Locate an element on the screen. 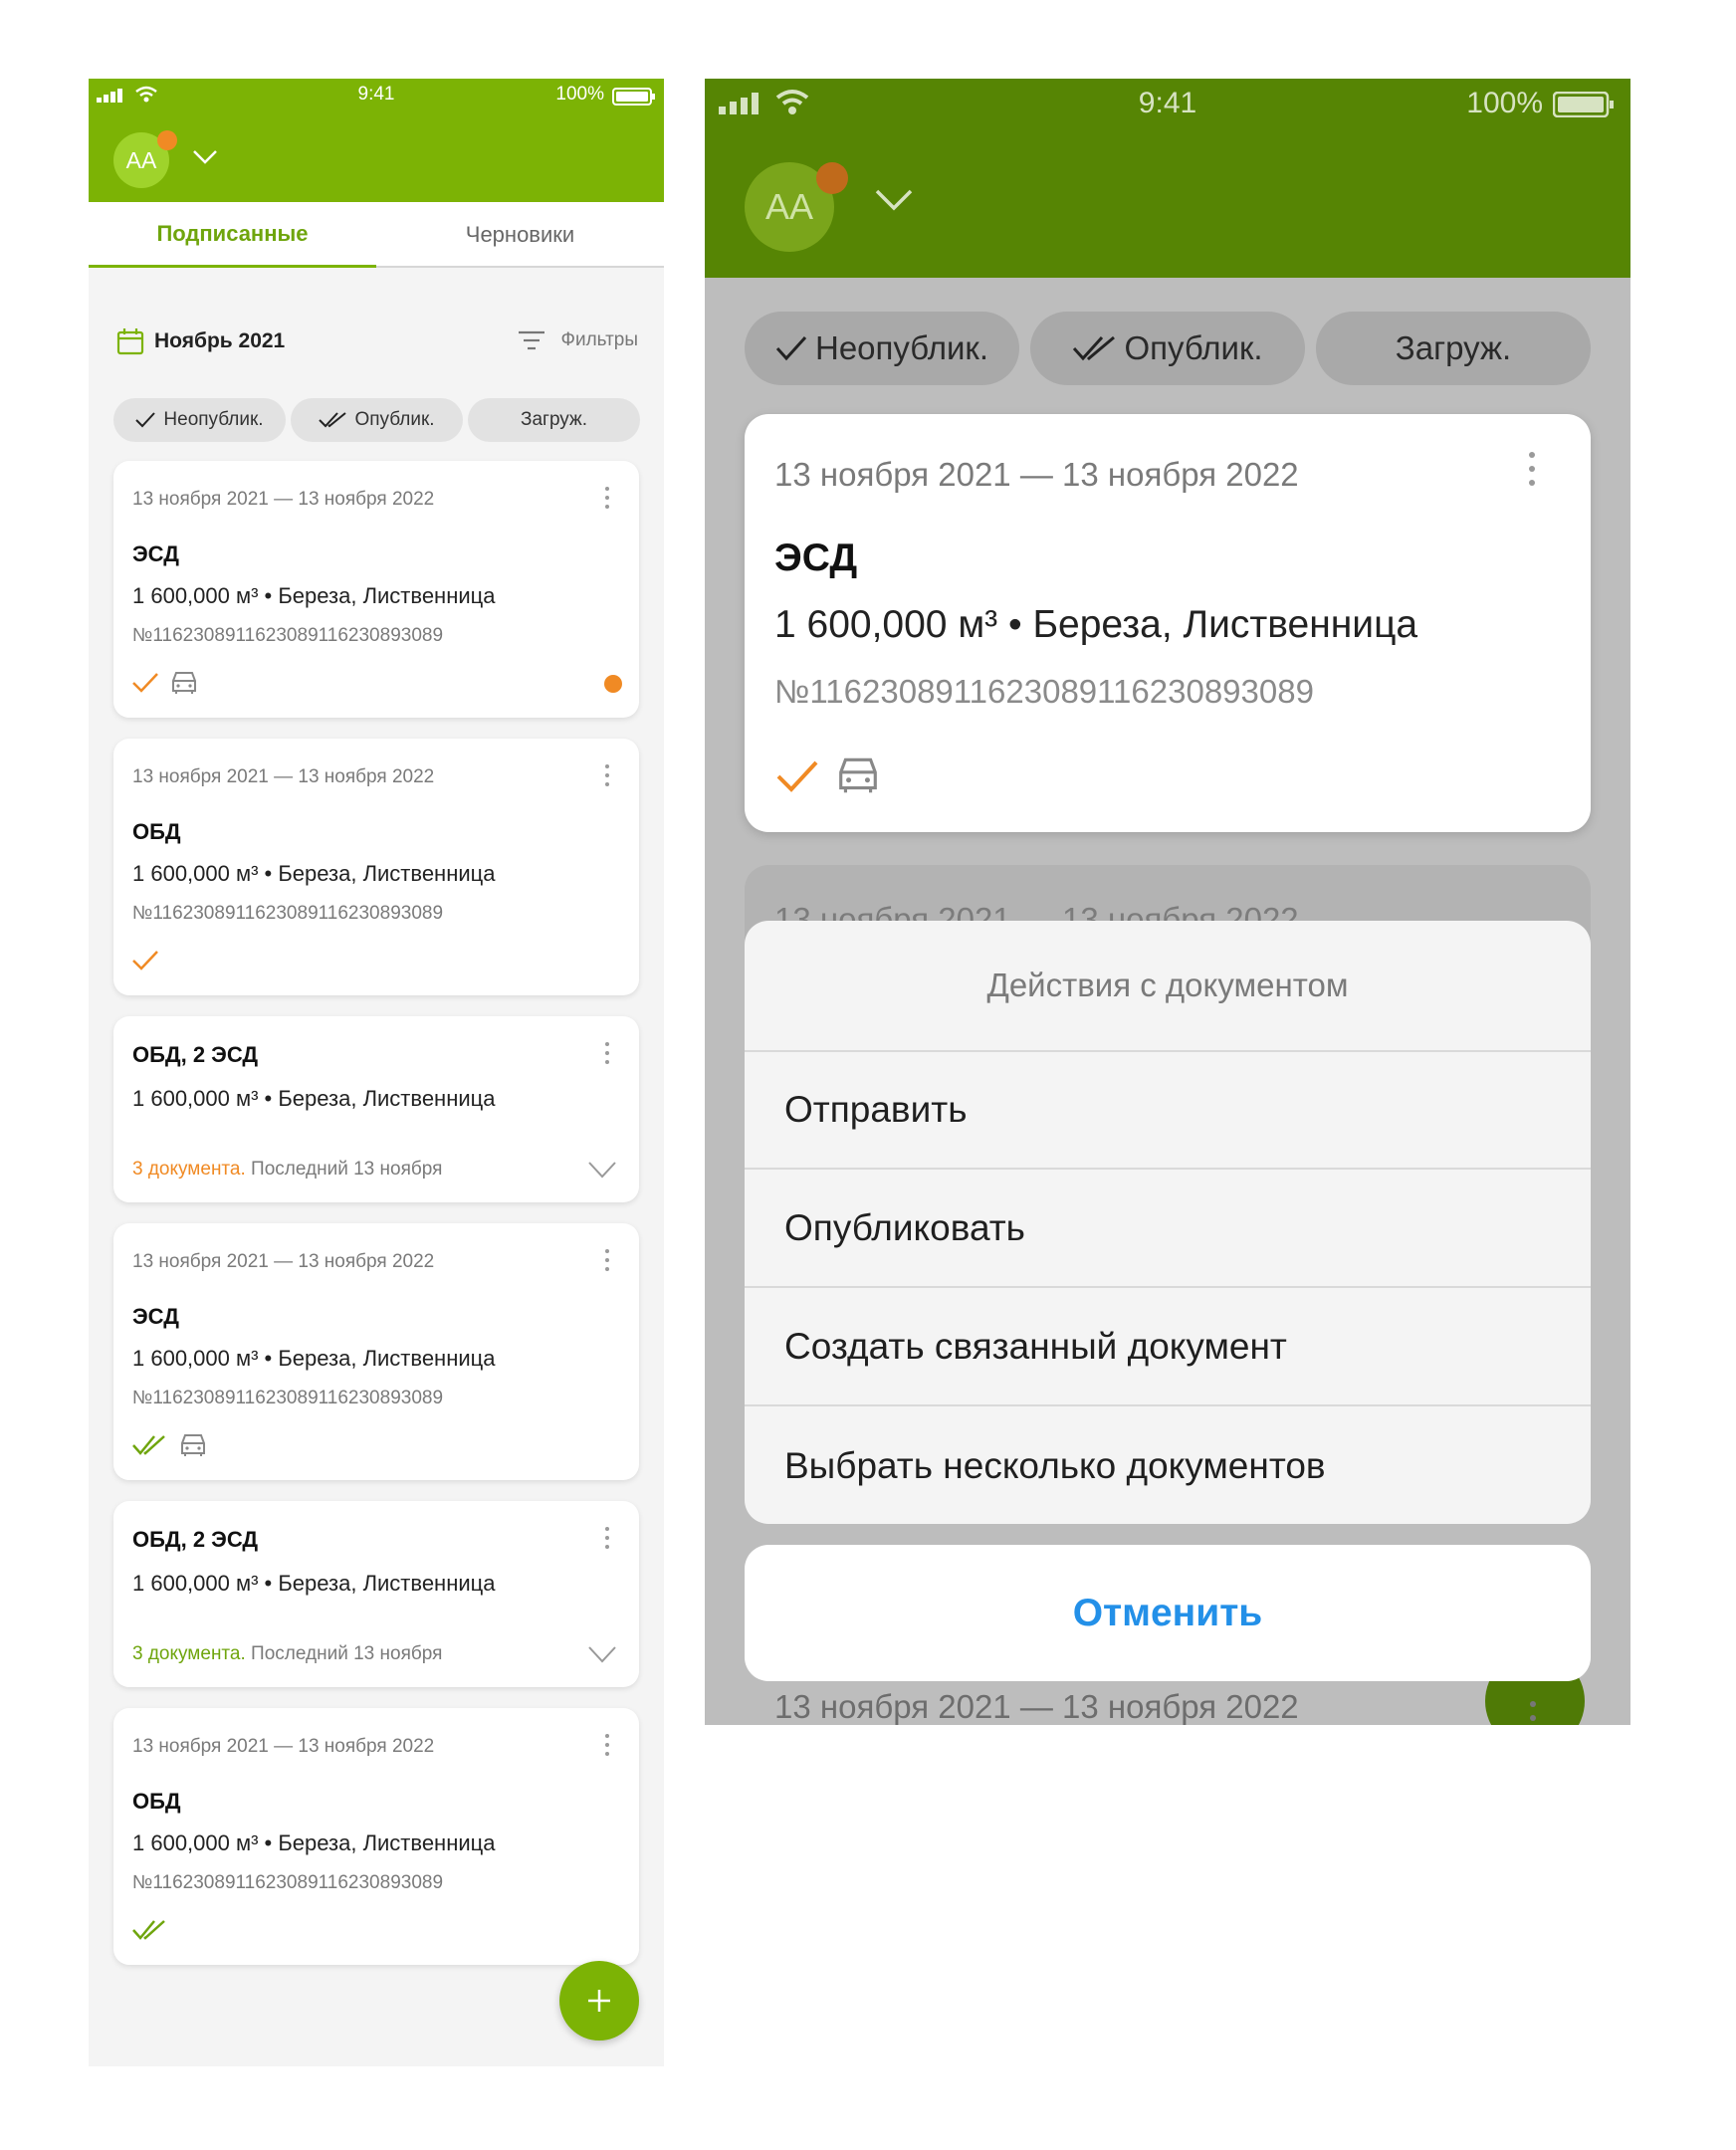 This screenshot has width=1736, height=2150. tab-drafts: Черновики is located at coordinates (520, 235).